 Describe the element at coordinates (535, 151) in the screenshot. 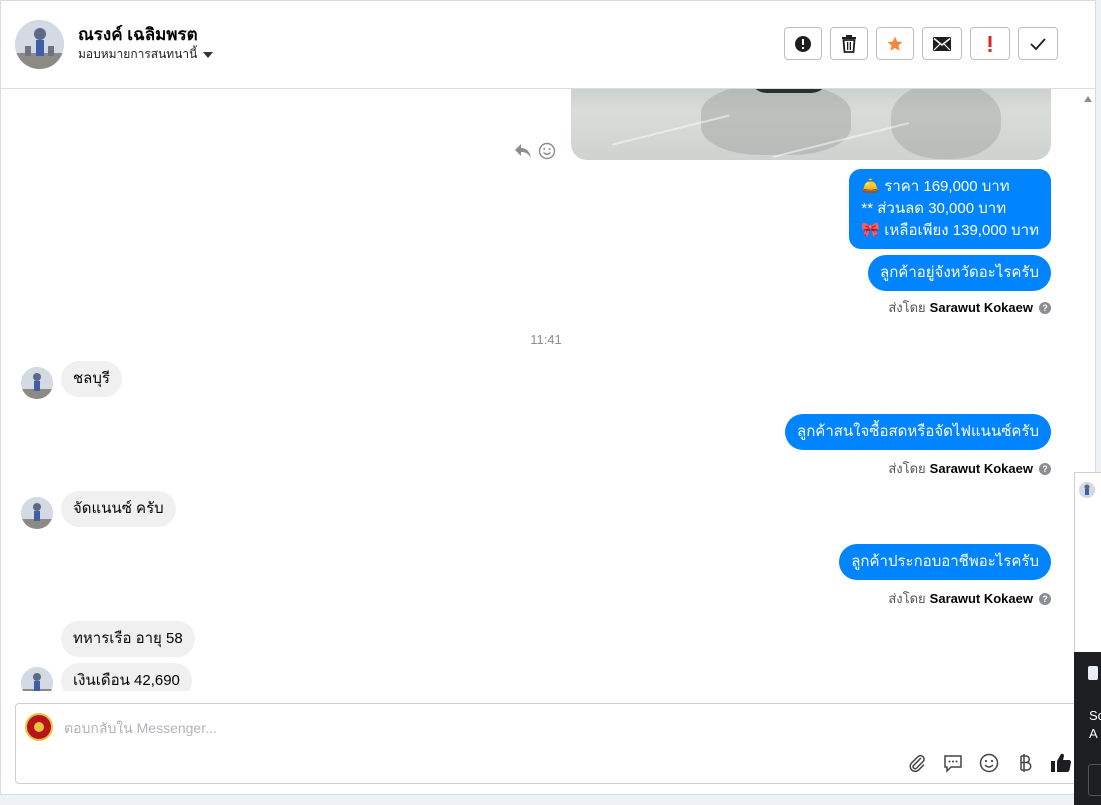

I see `message-actions` at that location.